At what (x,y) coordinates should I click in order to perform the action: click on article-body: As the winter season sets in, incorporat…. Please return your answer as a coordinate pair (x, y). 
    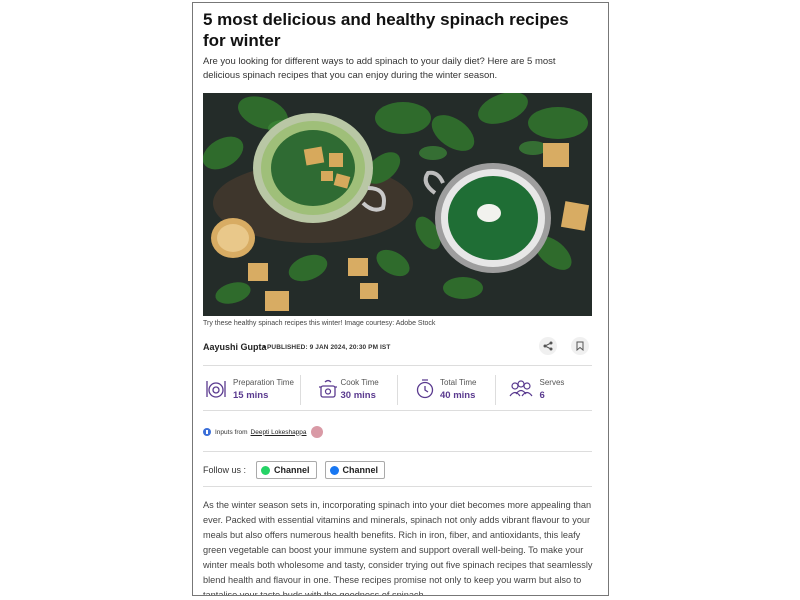
    Looking at the image, I should click on (398, 548).